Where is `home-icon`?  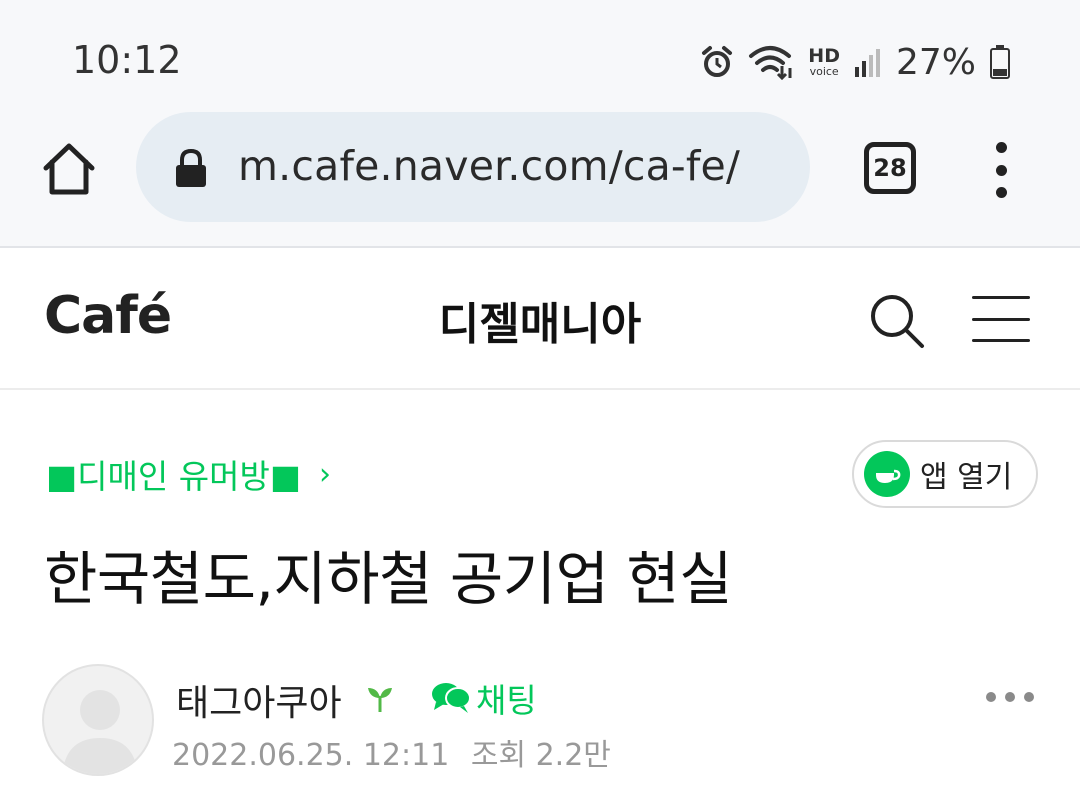 home-icon is located at coordinates (69, 169).